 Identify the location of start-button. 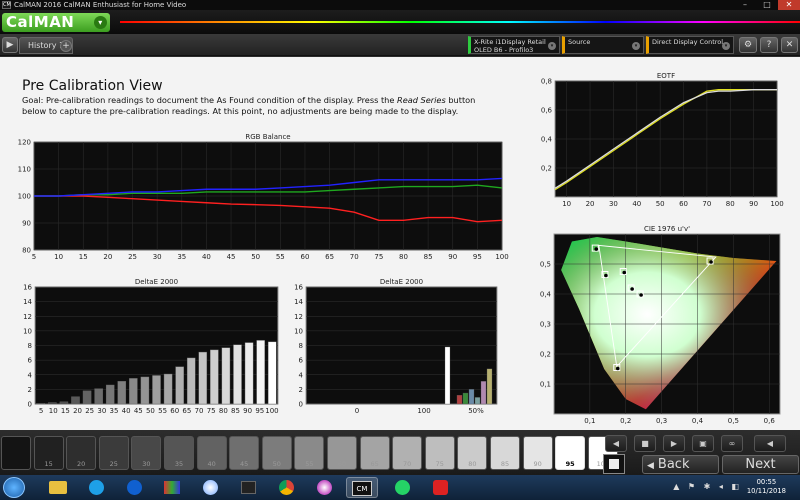
(14, 487).